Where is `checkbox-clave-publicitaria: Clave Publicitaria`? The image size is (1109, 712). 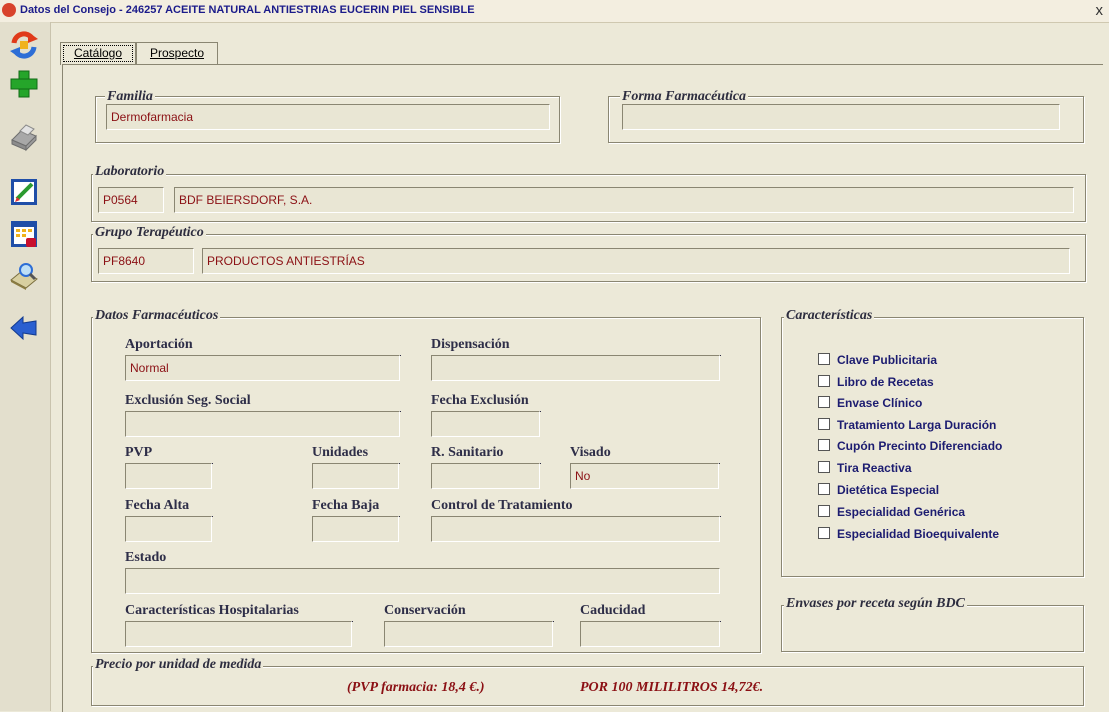
checkbox-clave-publicitaria: Clave Publicitaria is located at coordinates (877, 360).